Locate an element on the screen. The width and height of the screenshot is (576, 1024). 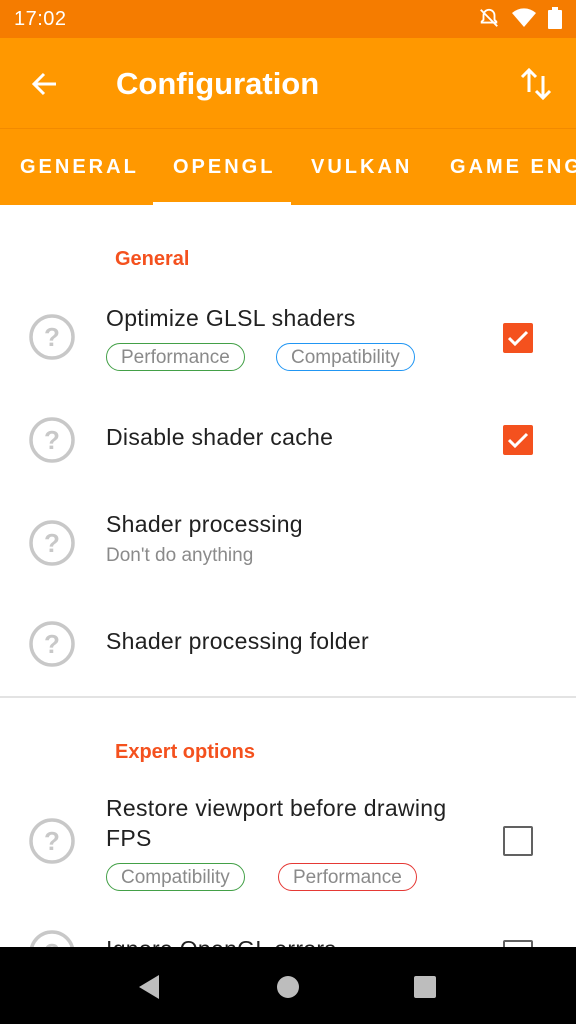
checkbox-restore-viewport is located at coordinates (518, 841).